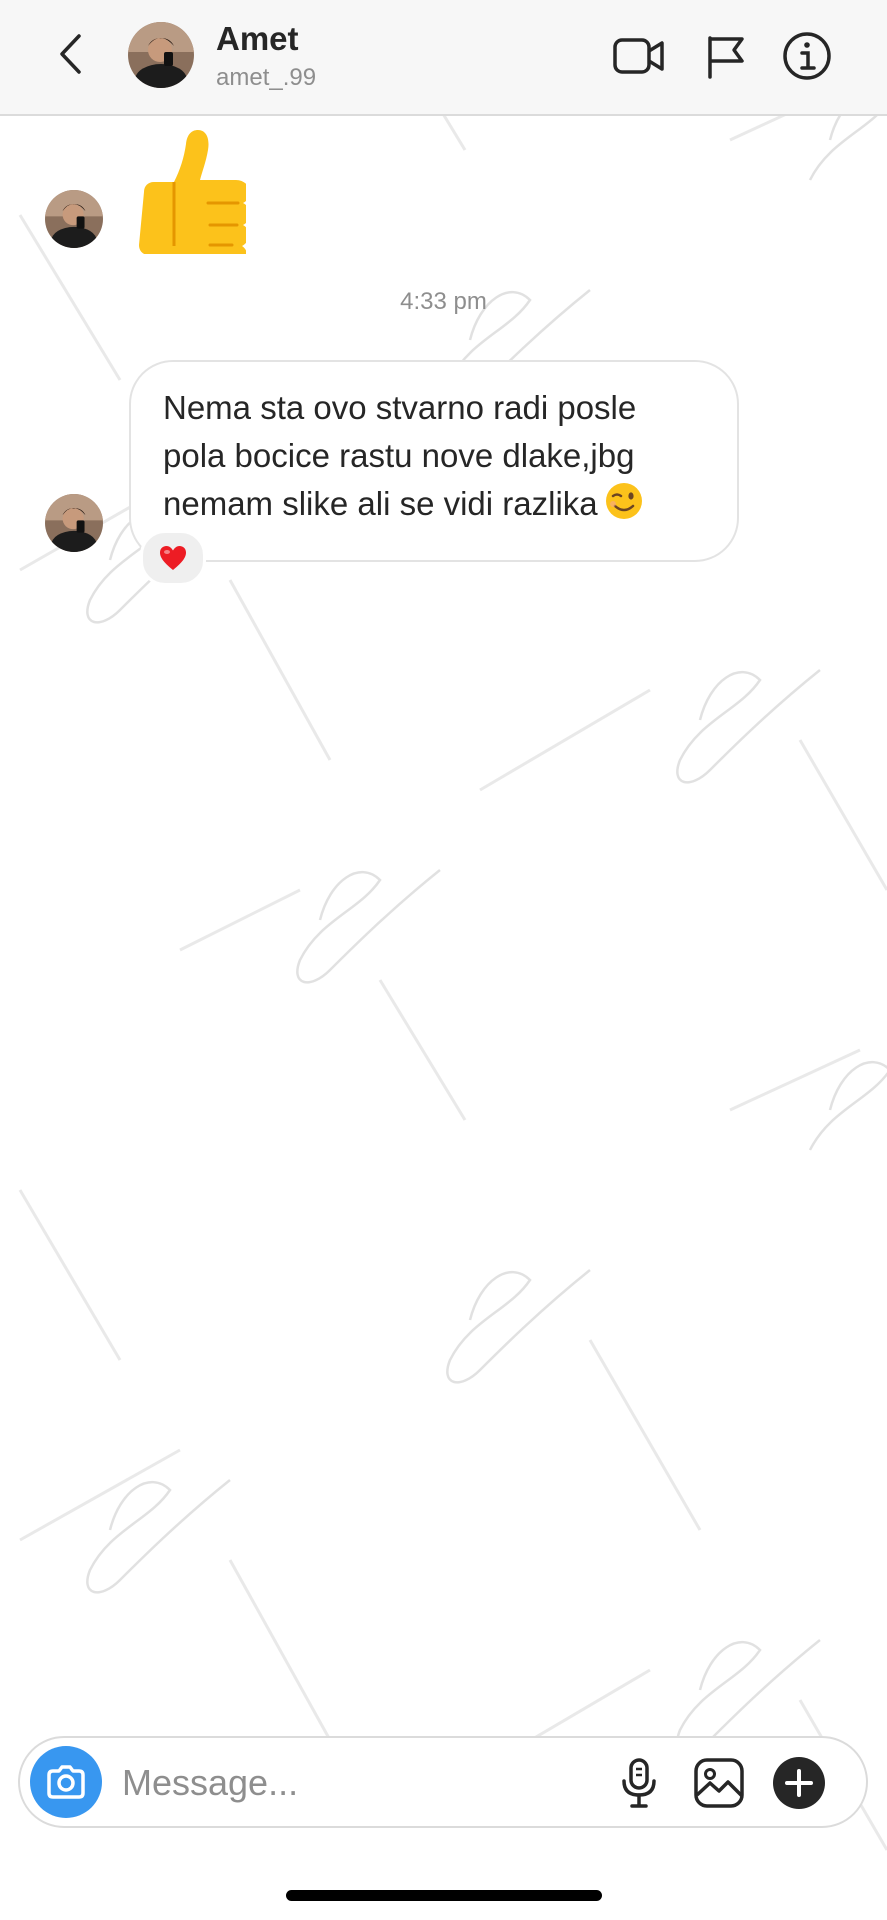 Image resolution: width=887 pixels, height=1920 pixels. I want to click on more-options-button, so click(799, 1783).